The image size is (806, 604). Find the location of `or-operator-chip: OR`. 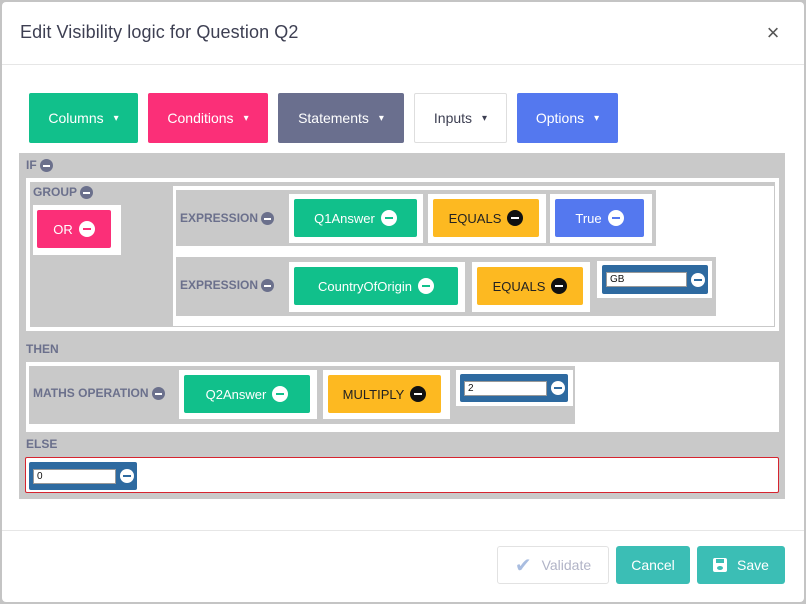

or-operator-chip: OR is located at coordinates (74, 229).